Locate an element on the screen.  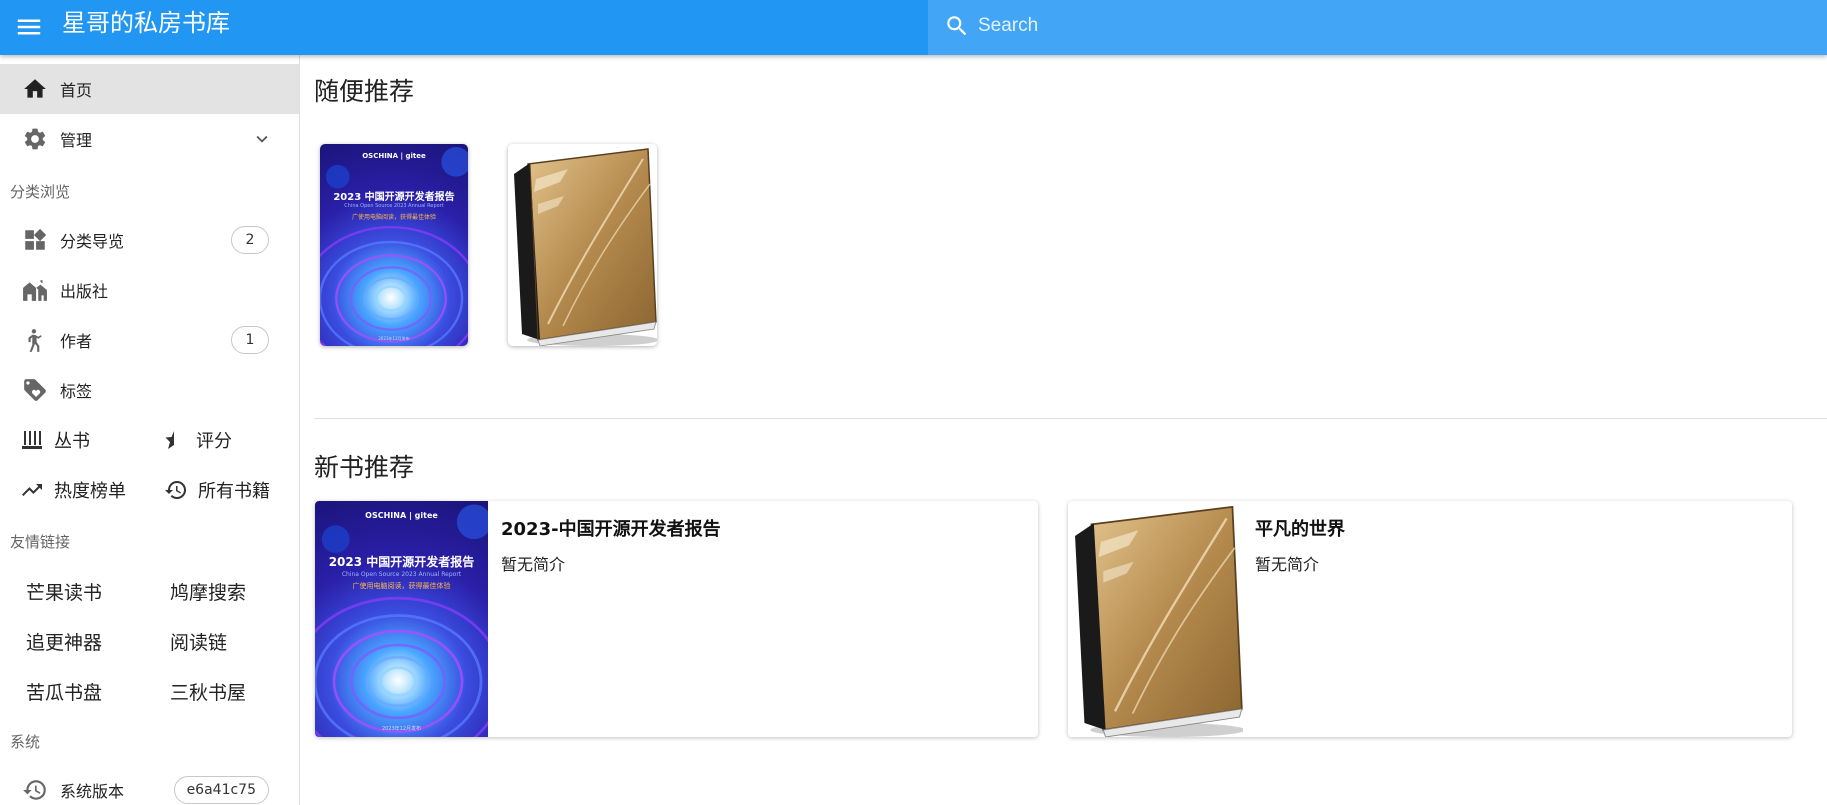
link-jiumo: 鸠摩搜索 is located at coordinates (208, 591).